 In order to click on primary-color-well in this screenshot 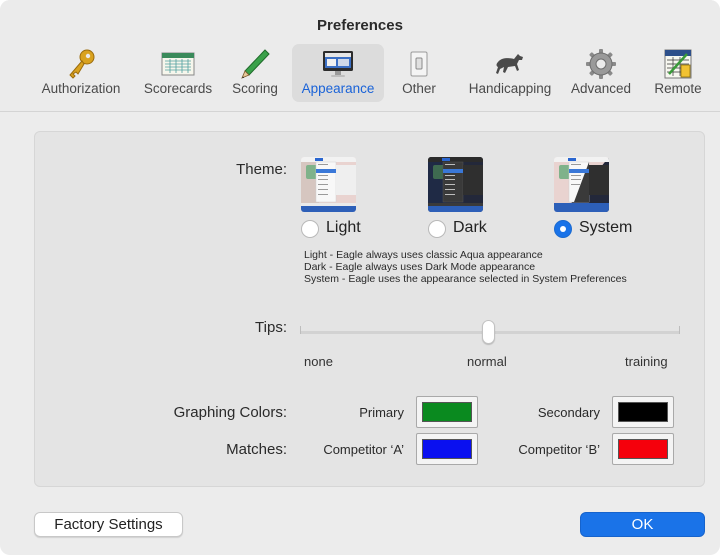, I will do `click(447, 412)`.